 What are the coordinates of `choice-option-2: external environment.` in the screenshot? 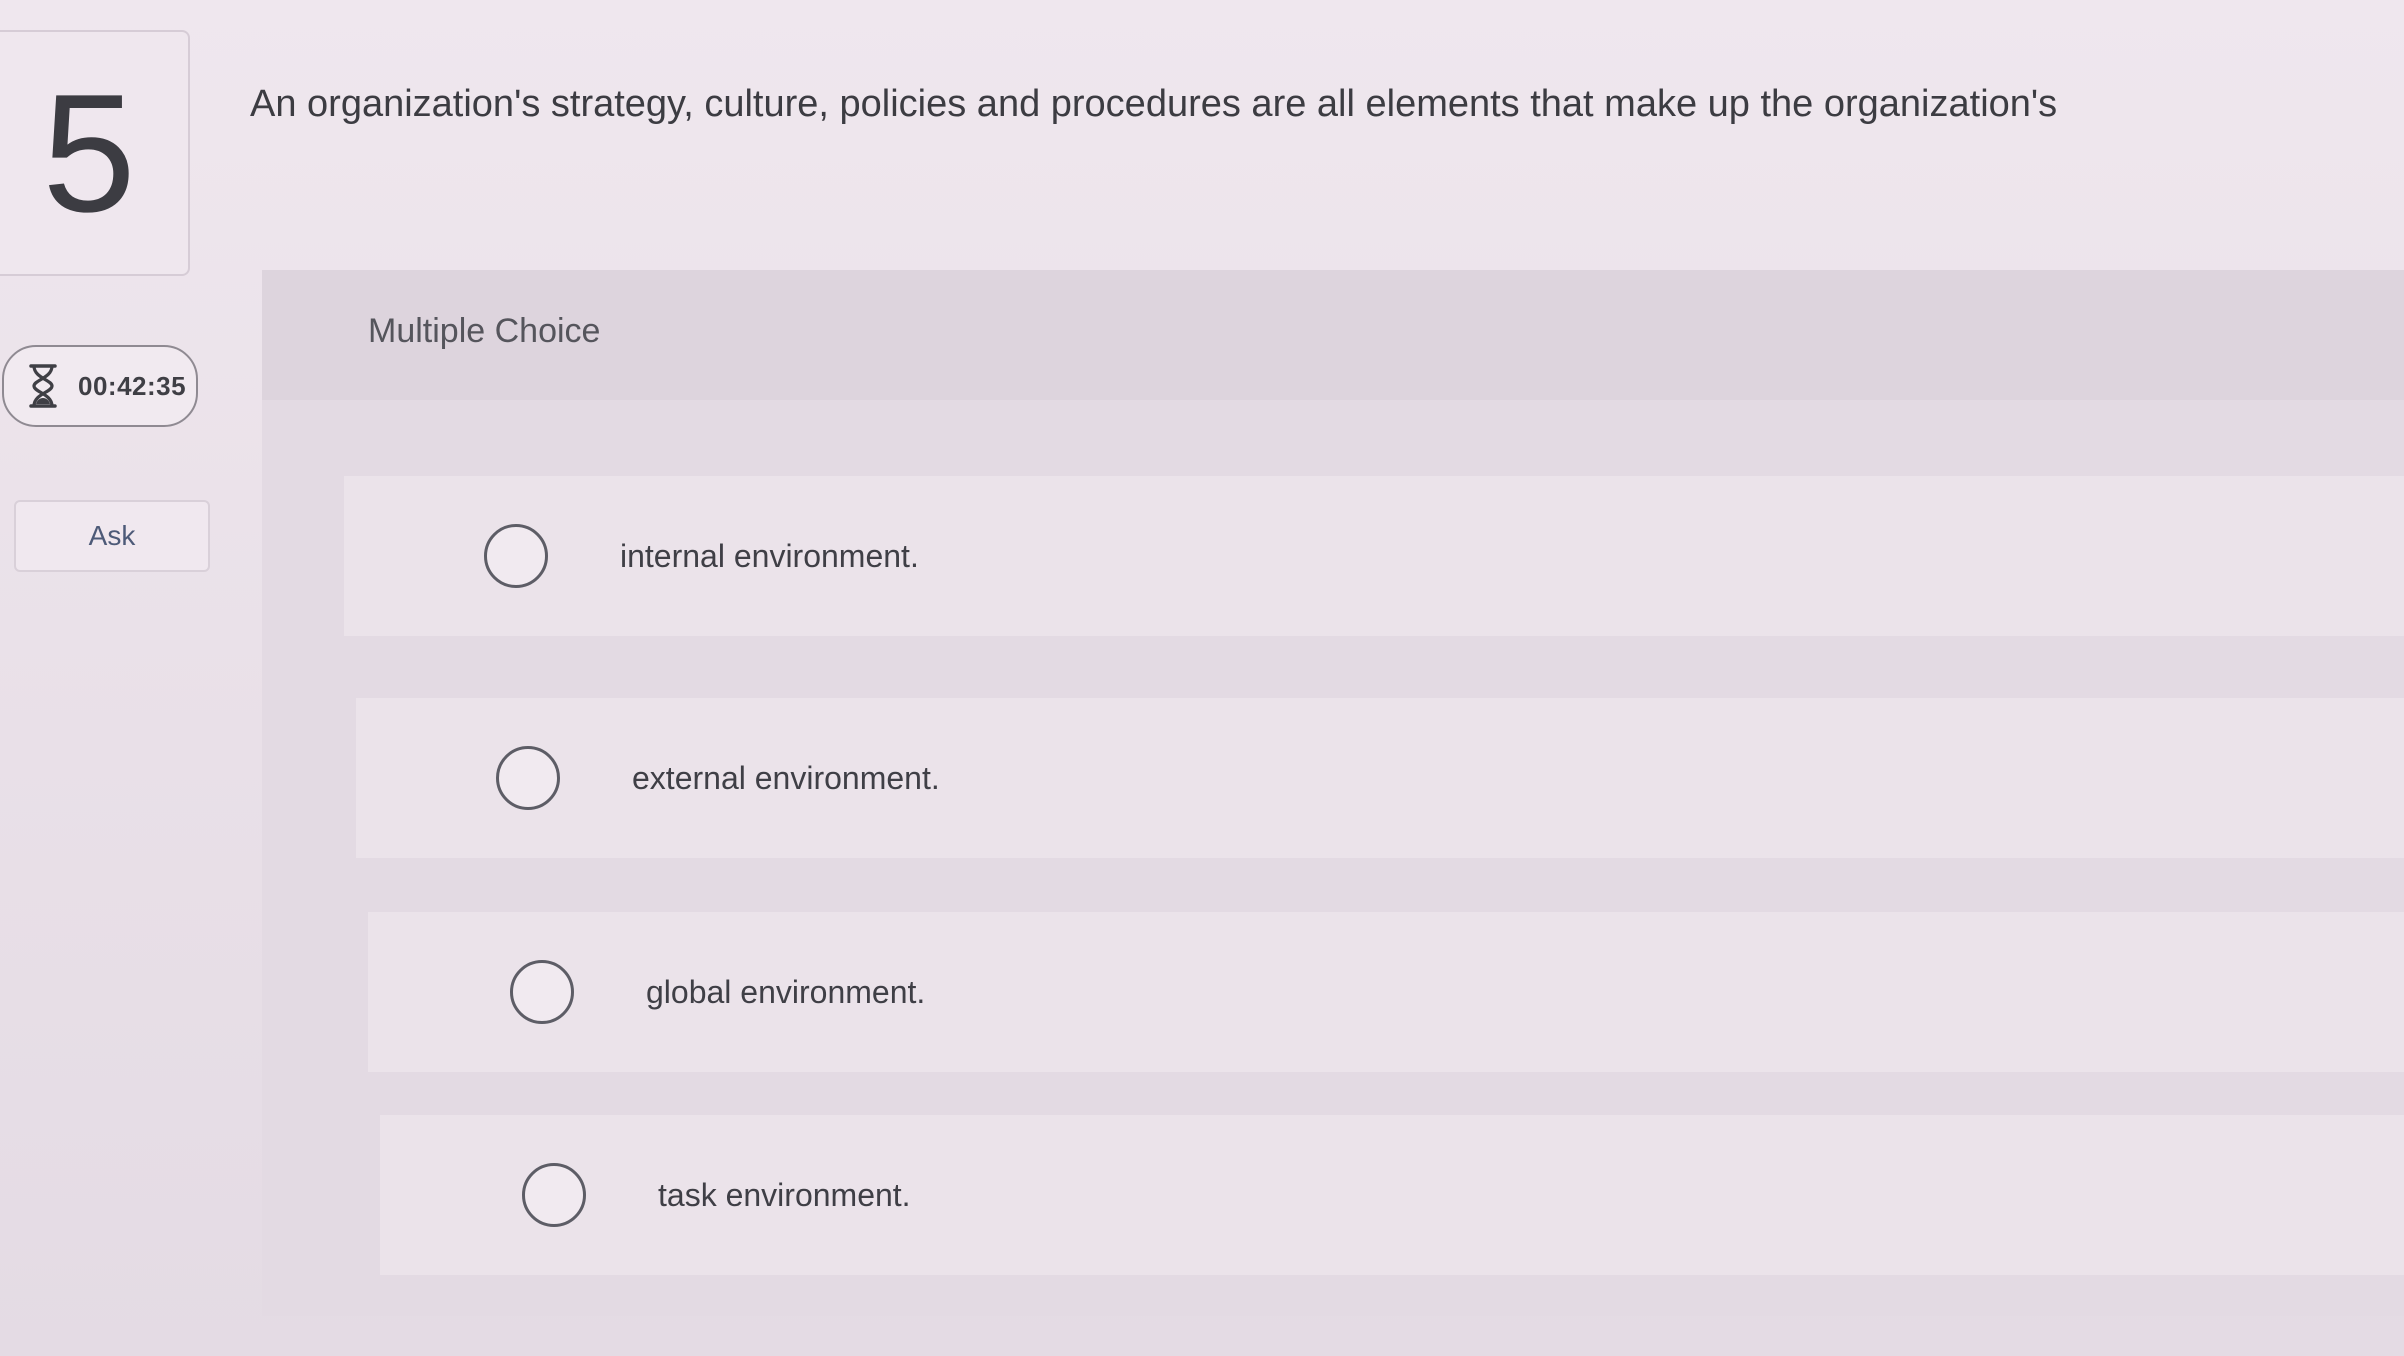 It's located at (1380, 778).